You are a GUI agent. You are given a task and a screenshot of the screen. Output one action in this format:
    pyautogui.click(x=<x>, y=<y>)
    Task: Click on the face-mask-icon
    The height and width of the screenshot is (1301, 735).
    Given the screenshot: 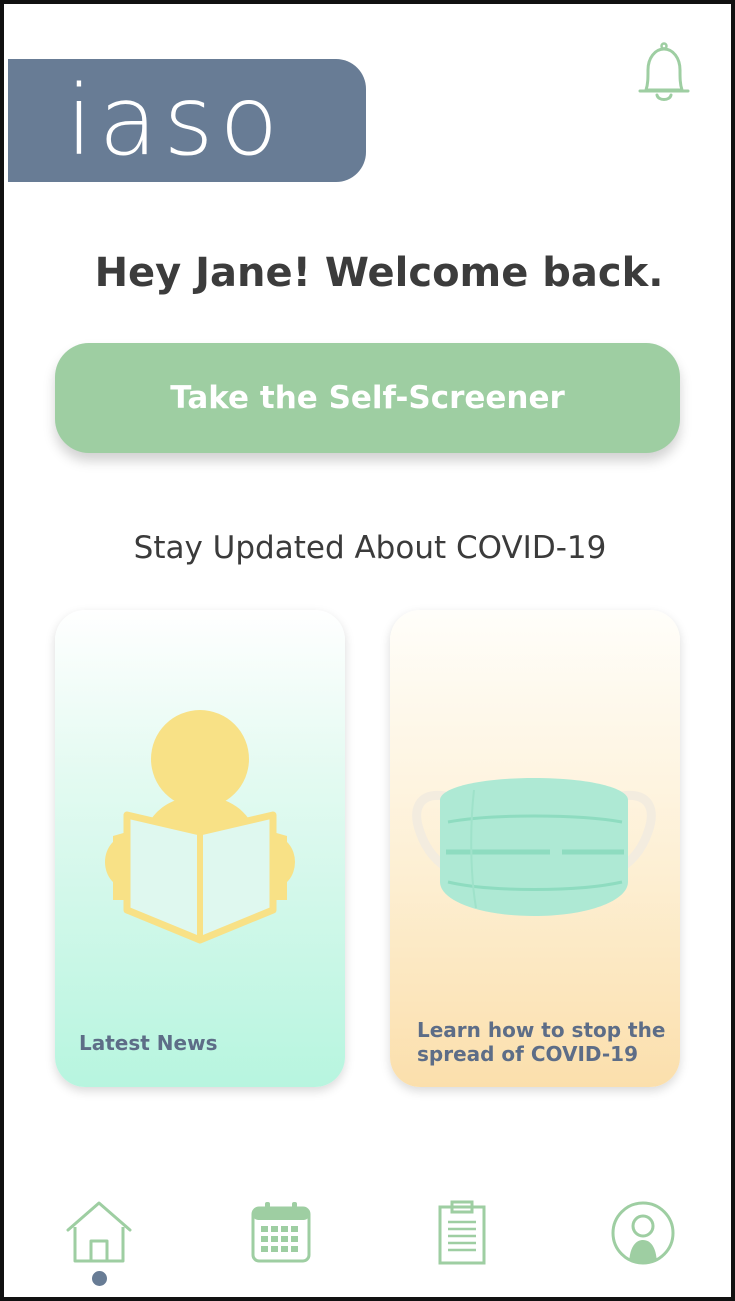 What is the action you would take?
    pyautogui.click(x=534, y=847)
    